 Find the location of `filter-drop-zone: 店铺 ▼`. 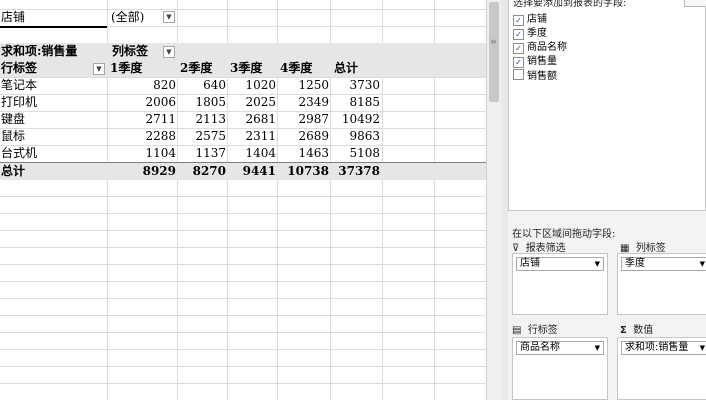

filter-drop-zone: 店铺 ▼ is located at coordinates (560, 284).